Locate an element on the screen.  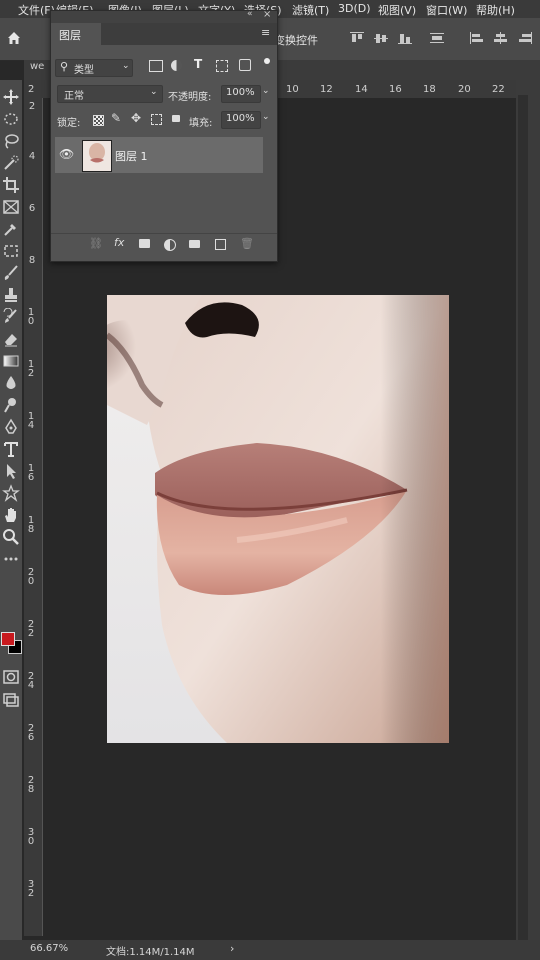
brush-tool-icon is located at coordinates (11, 273).